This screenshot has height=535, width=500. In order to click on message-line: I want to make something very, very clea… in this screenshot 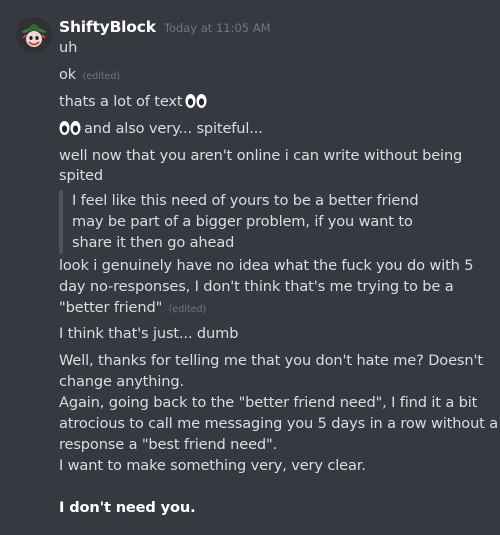, I will do `click(212, 466)`.